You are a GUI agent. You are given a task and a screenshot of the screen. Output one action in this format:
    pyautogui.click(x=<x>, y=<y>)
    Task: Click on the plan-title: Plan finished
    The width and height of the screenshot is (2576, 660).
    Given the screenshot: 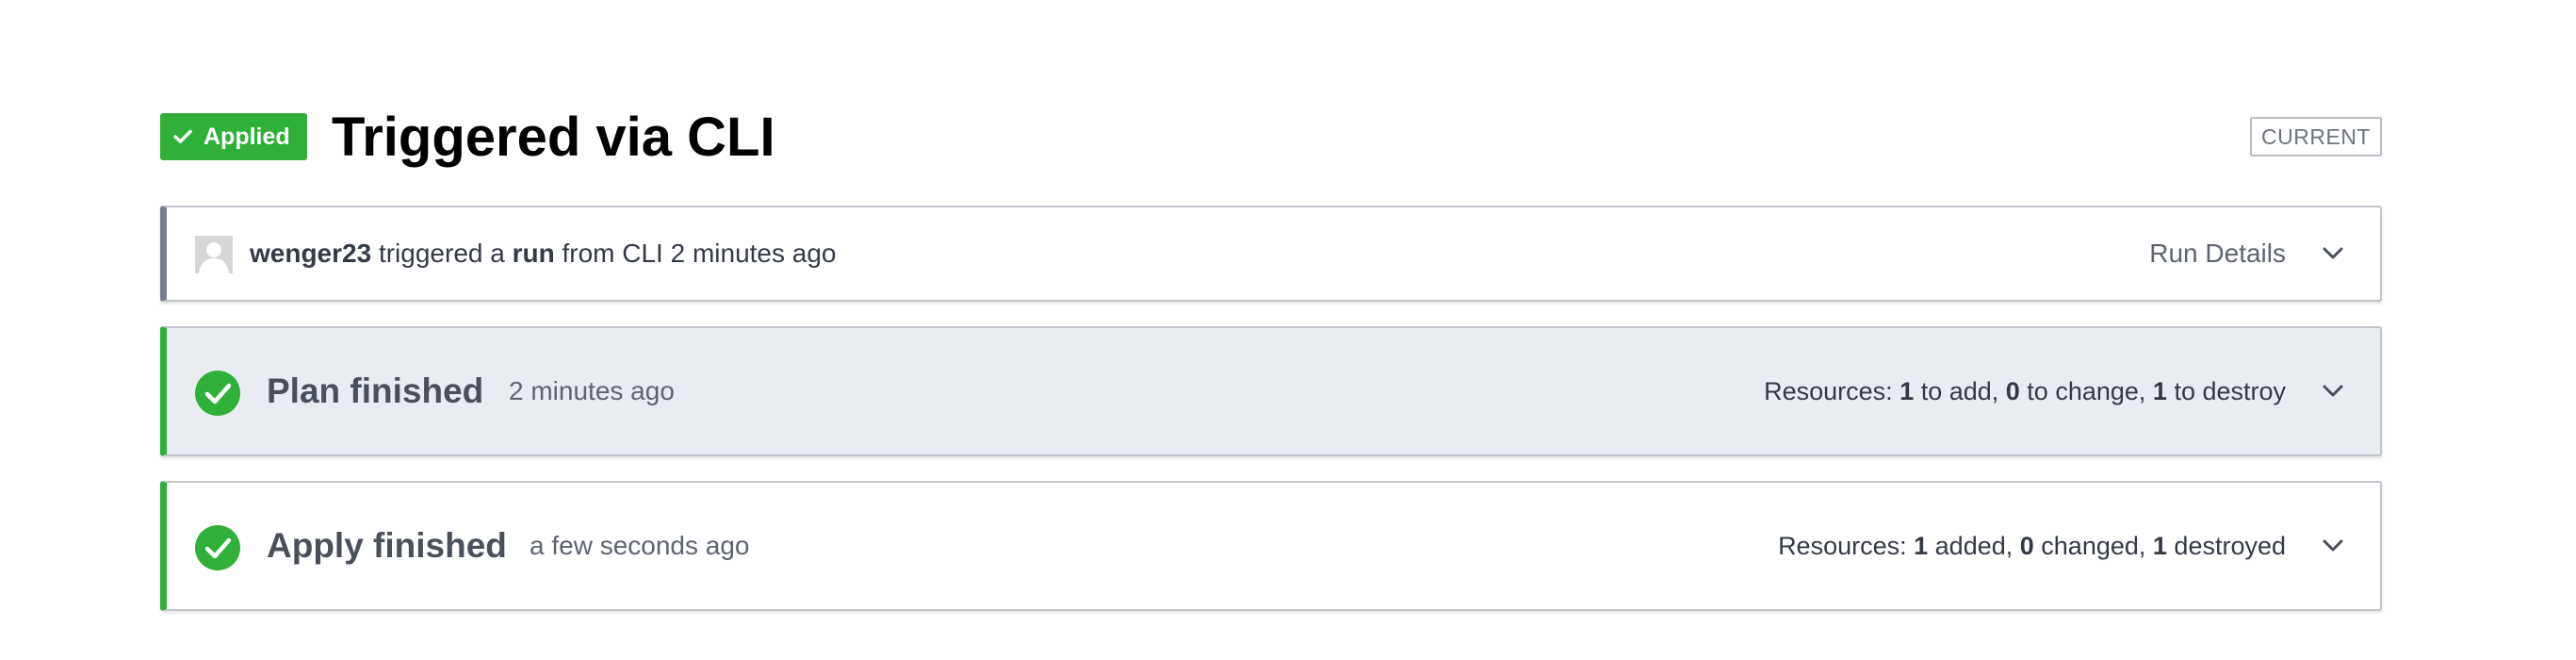 What is the action you would take?
    pyautogui.click(x=375, y=390)
    